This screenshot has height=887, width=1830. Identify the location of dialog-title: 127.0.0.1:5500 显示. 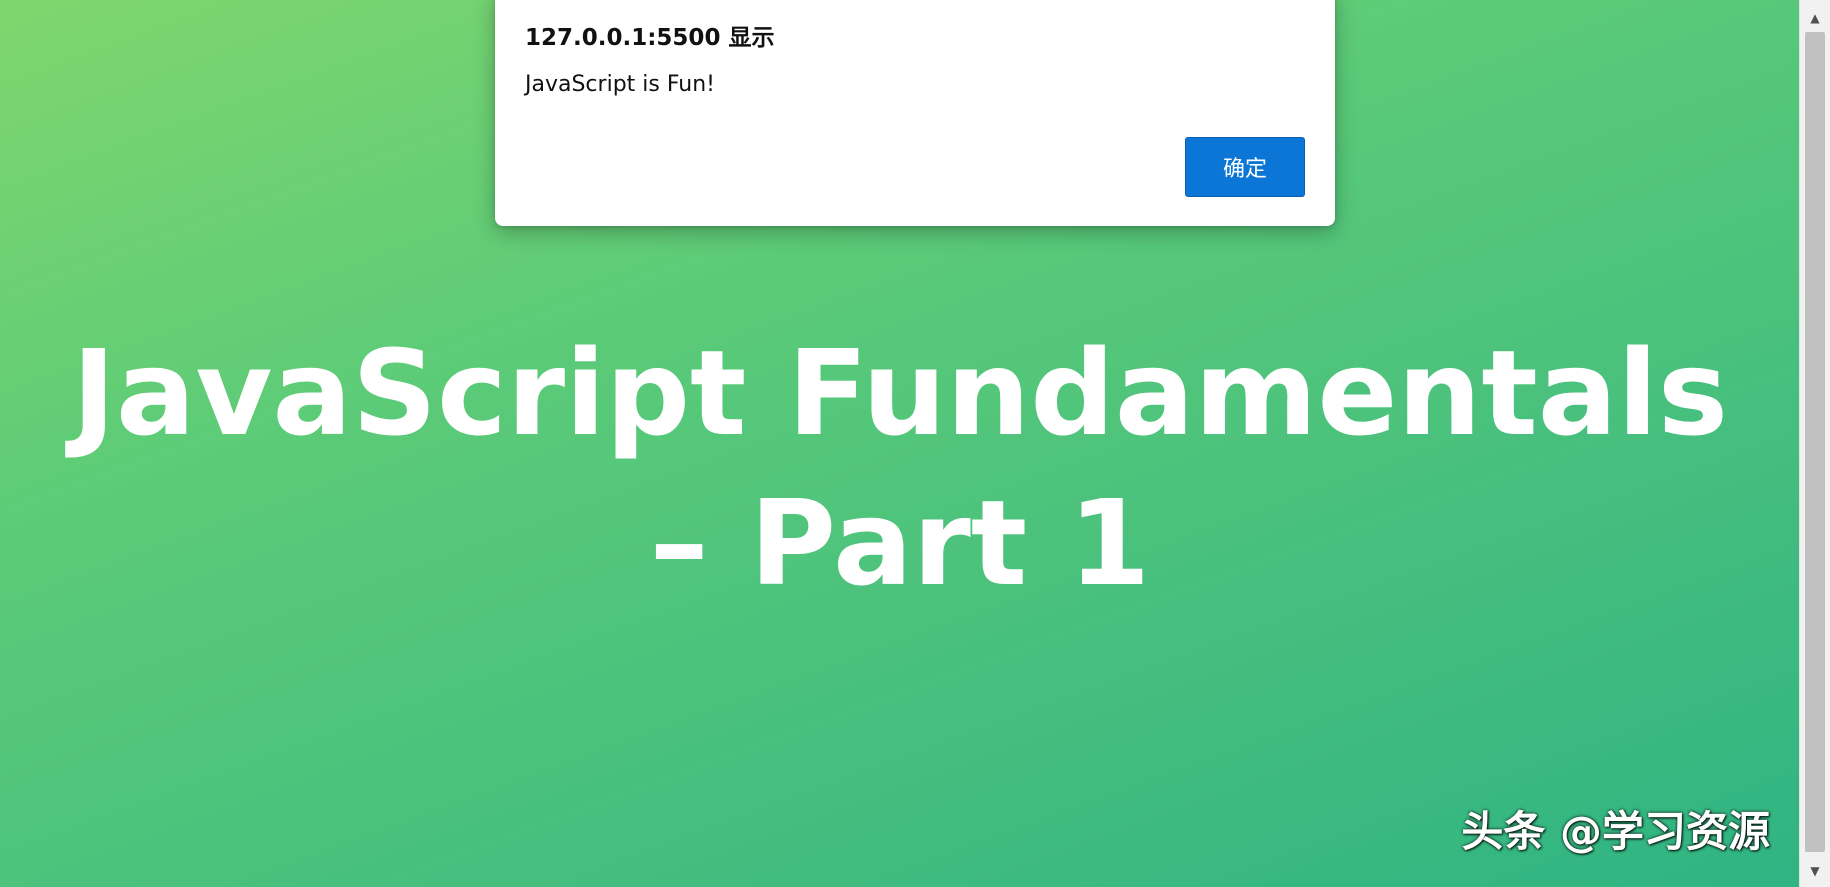
(650, 38).